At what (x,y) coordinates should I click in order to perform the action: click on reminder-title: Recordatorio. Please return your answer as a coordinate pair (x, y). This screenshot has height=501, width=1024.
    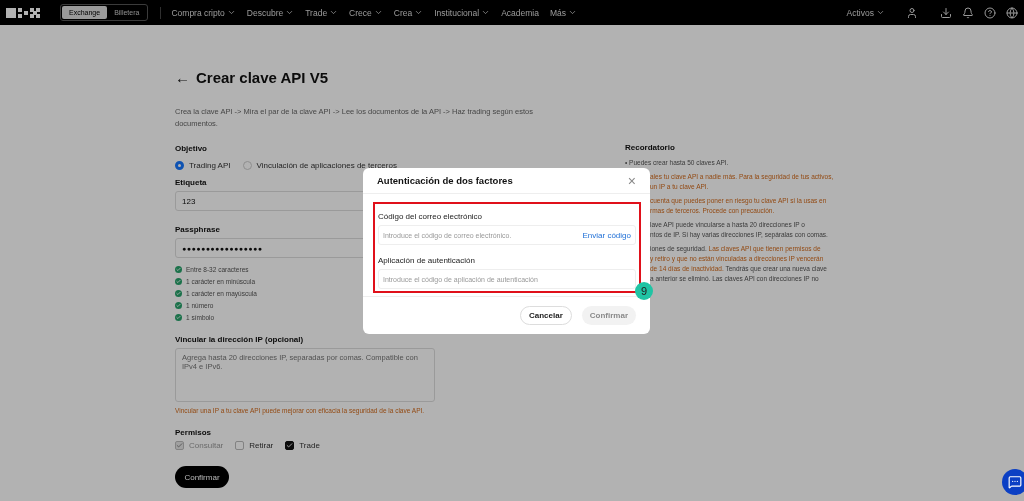
    Looking at the image, I should click on (650, 147).